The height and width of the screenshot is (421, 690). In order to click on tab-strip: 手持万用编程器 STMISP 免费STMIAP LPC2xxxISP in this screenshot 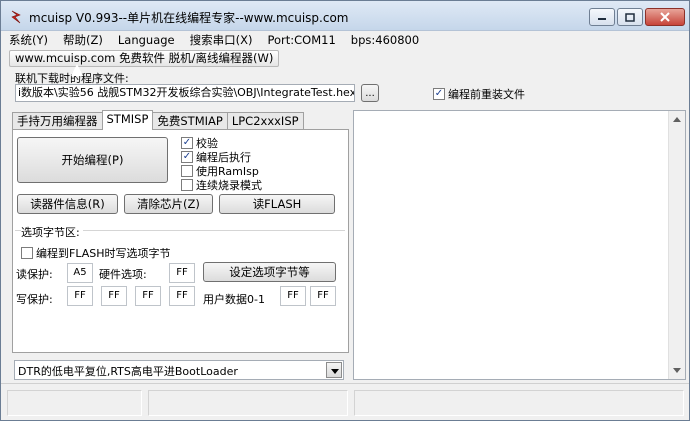, I will do `click(158, 120)`.